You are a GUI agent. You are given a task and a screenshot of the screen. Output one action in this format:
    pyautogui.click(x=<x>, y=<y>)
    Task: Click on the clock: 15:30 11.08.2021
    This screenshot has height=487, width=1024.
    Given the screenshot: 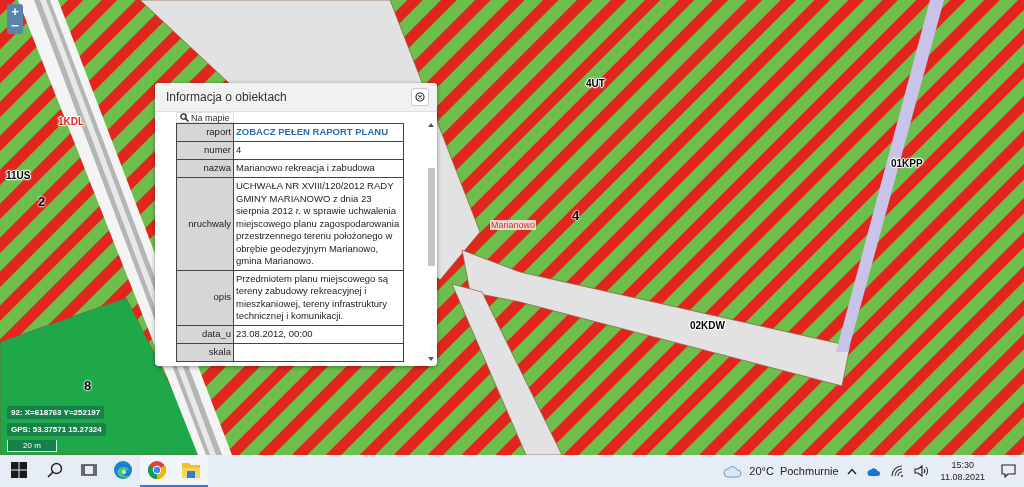 What is the action you would take?
    pyautogui.click(x=962, y=471)
    